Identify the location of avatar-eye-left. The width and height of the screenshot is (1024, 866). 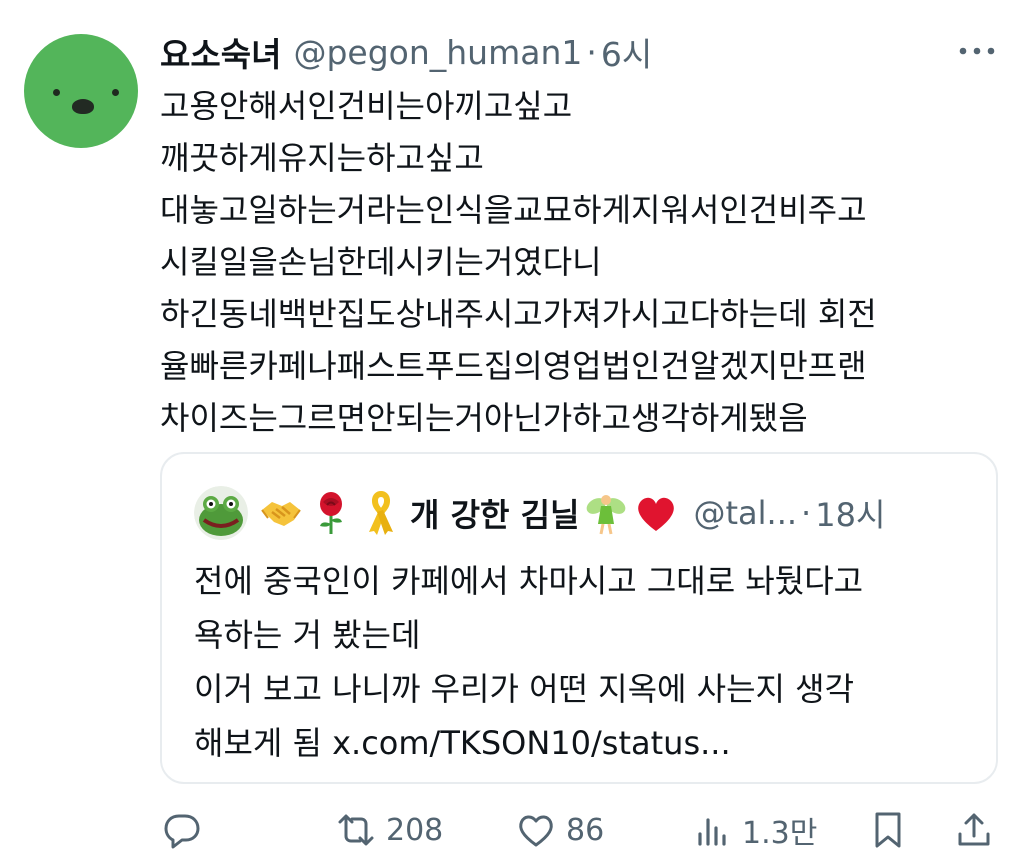
(56, 92).